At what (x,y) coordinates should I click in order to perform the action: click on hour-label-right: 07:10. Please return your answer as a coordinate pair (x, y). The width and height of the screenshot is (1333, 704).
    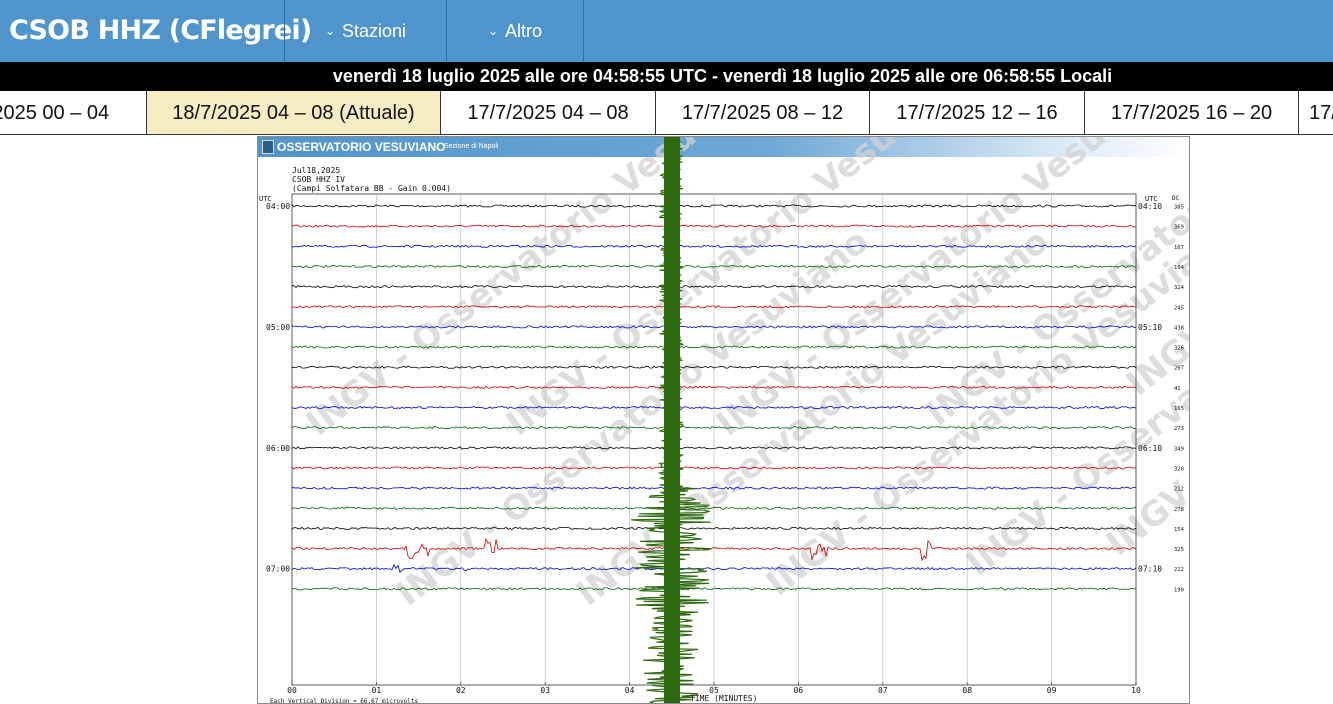
    Looking at the image, I should click on (1150, 569).